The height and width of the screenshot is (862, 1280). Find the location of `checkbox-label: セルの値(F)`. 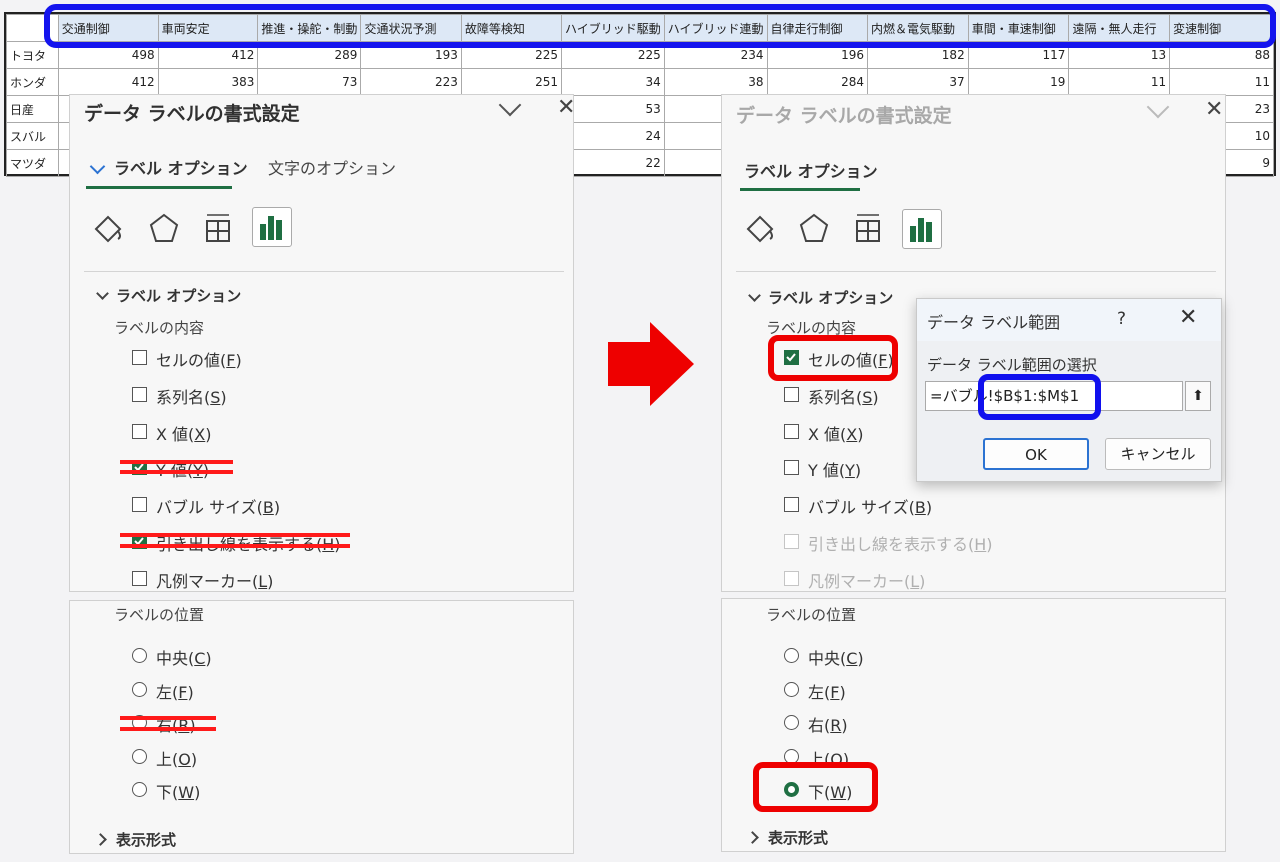

checkbox-label: セルの値(F) is located at coordinates (199, 359).